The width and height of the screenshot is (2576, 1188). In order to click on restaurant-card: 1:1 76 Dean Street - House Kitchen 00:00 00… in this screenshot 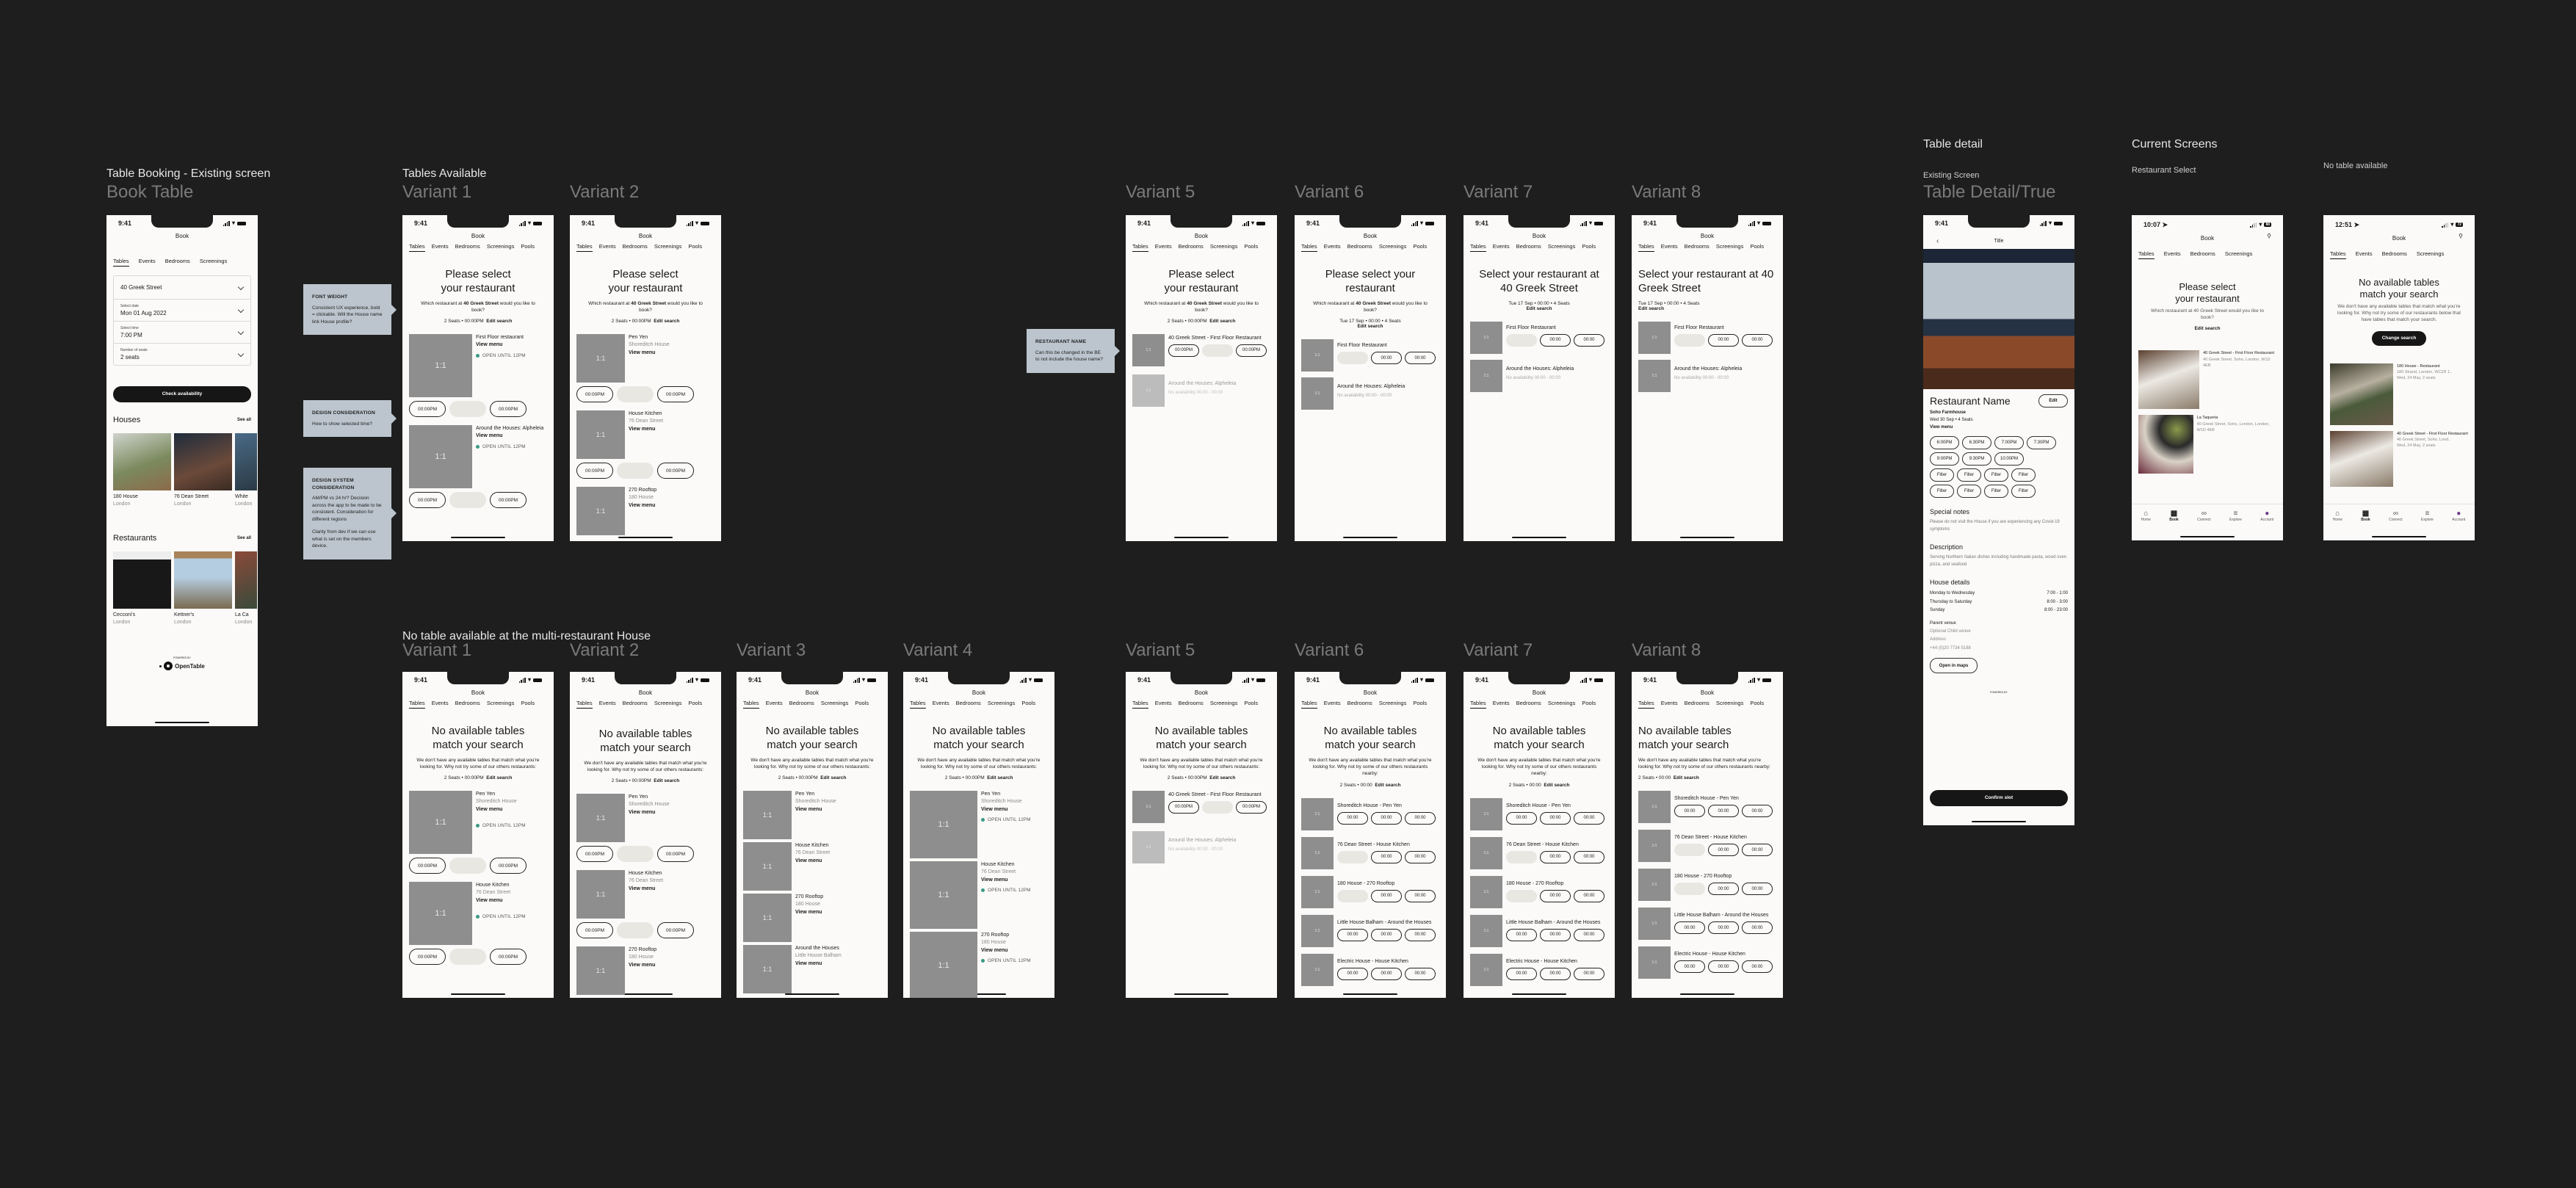, I will do `click(1707, 846)`.